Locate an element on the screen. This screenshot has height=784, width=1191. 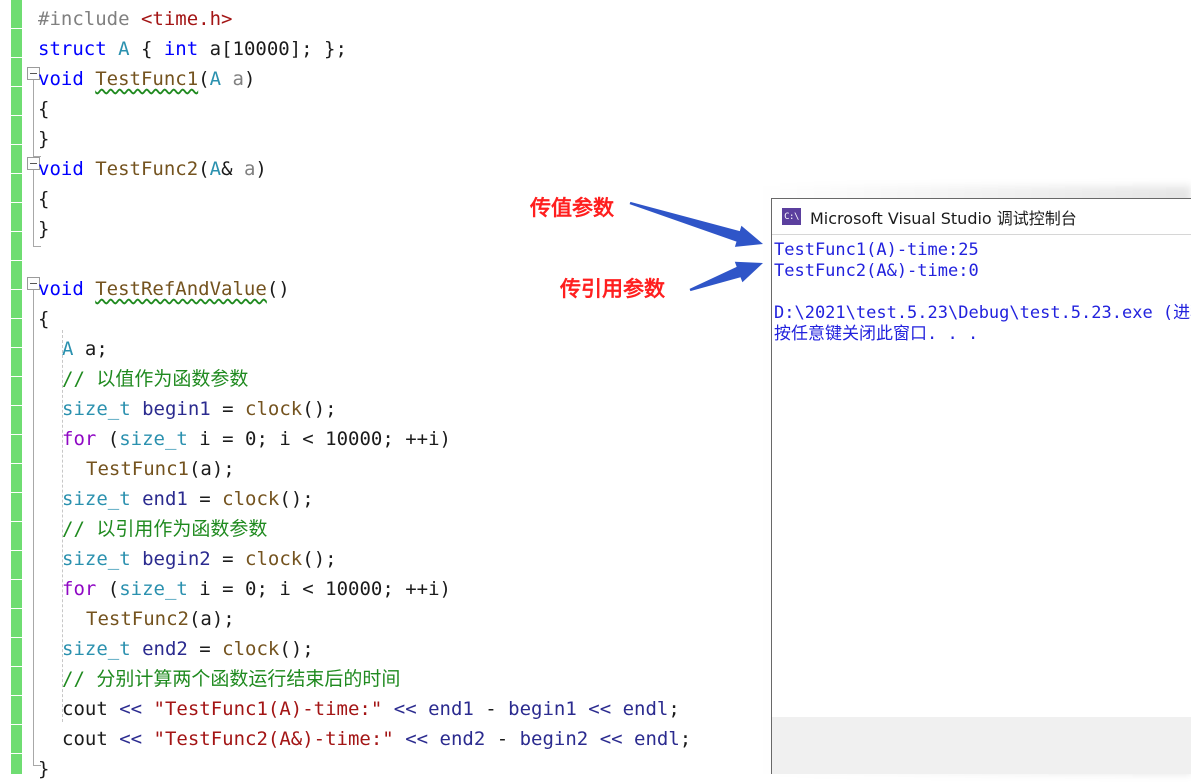
console-lower-filler is located at coordinates (981, 745).